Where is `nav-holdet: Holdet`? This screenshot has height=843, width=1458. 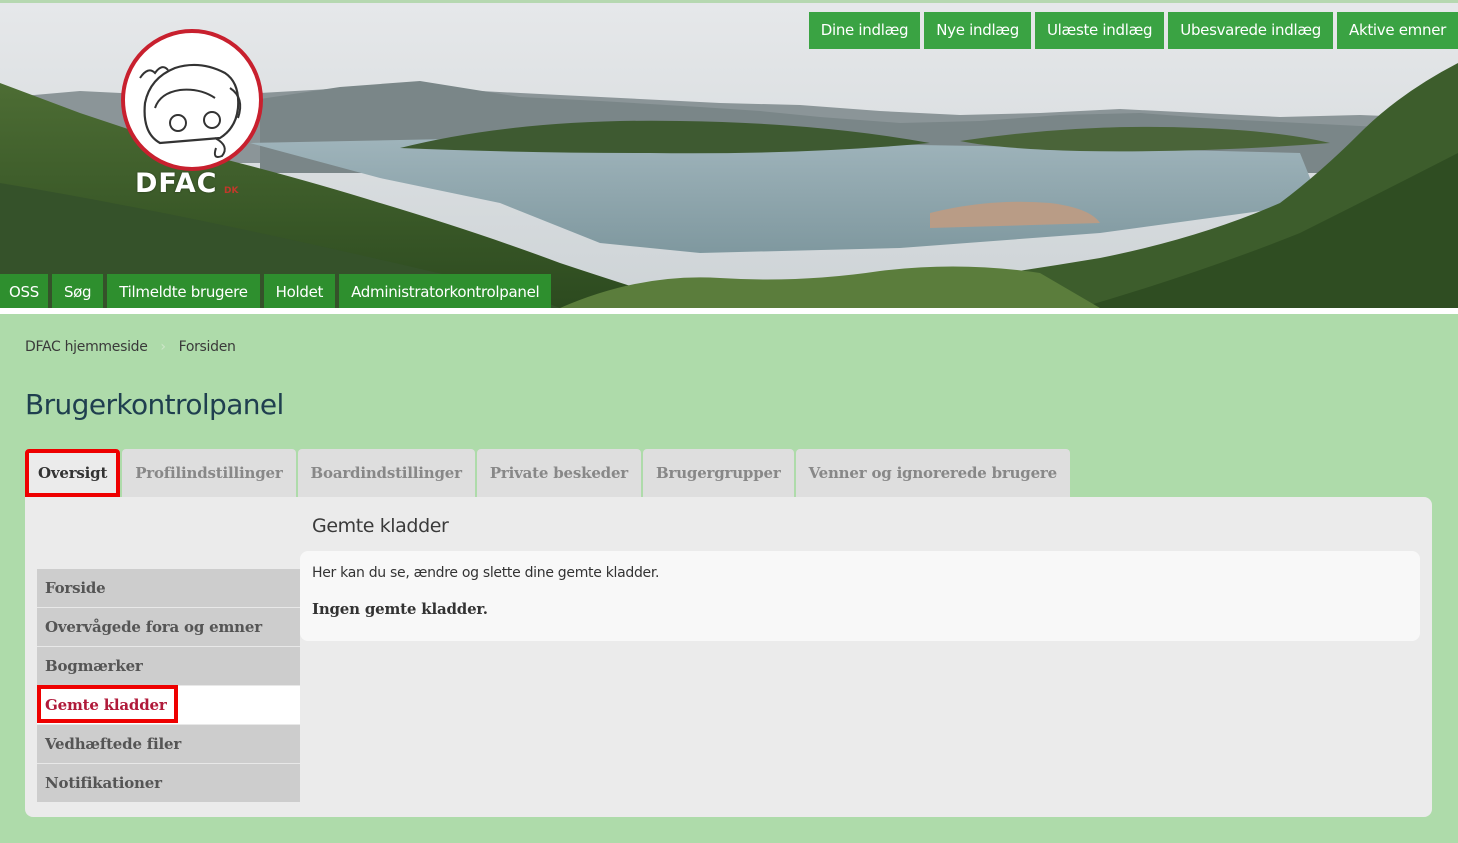 nav-holdet: Holdet is located at coordinates (299, 291).